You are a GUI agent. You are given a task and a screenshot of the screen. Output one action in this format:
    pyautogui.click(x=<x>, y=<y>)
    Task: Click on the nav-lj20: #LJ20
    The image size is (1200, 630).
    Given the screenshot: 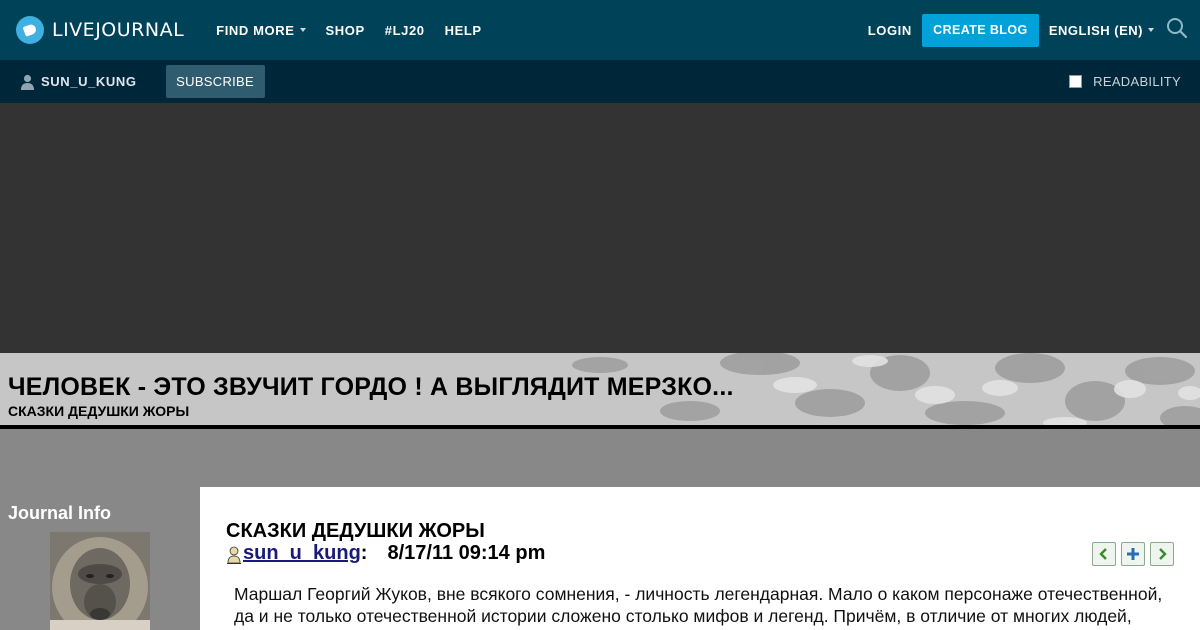 What is the action you would take?
    pyautogui.click(x=405, y=30)
    